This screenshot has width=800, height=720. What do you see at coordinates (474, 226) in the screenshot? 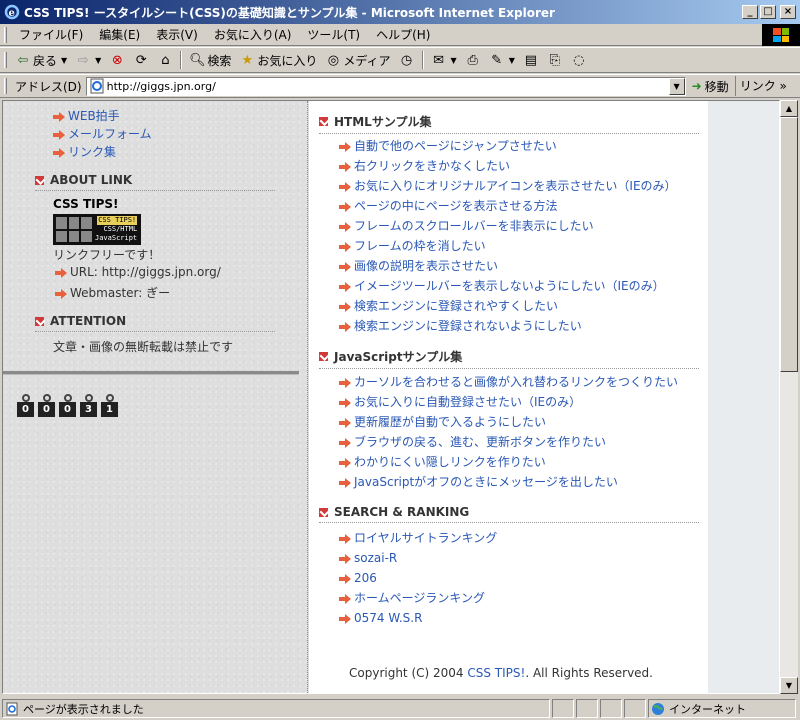
I see `html-sample-link: フレームのスクロールバーを非表示にしたい` at bounding box center [474, 226].